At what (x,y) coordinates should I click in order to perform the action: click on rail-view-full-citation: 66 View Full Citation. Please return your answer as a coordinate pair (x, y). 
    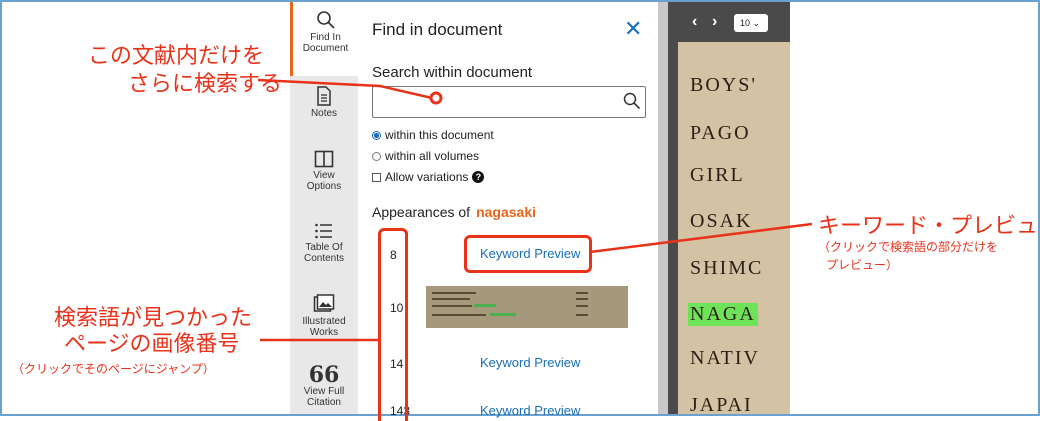
    Looking at the image, I should click on (324, 386).